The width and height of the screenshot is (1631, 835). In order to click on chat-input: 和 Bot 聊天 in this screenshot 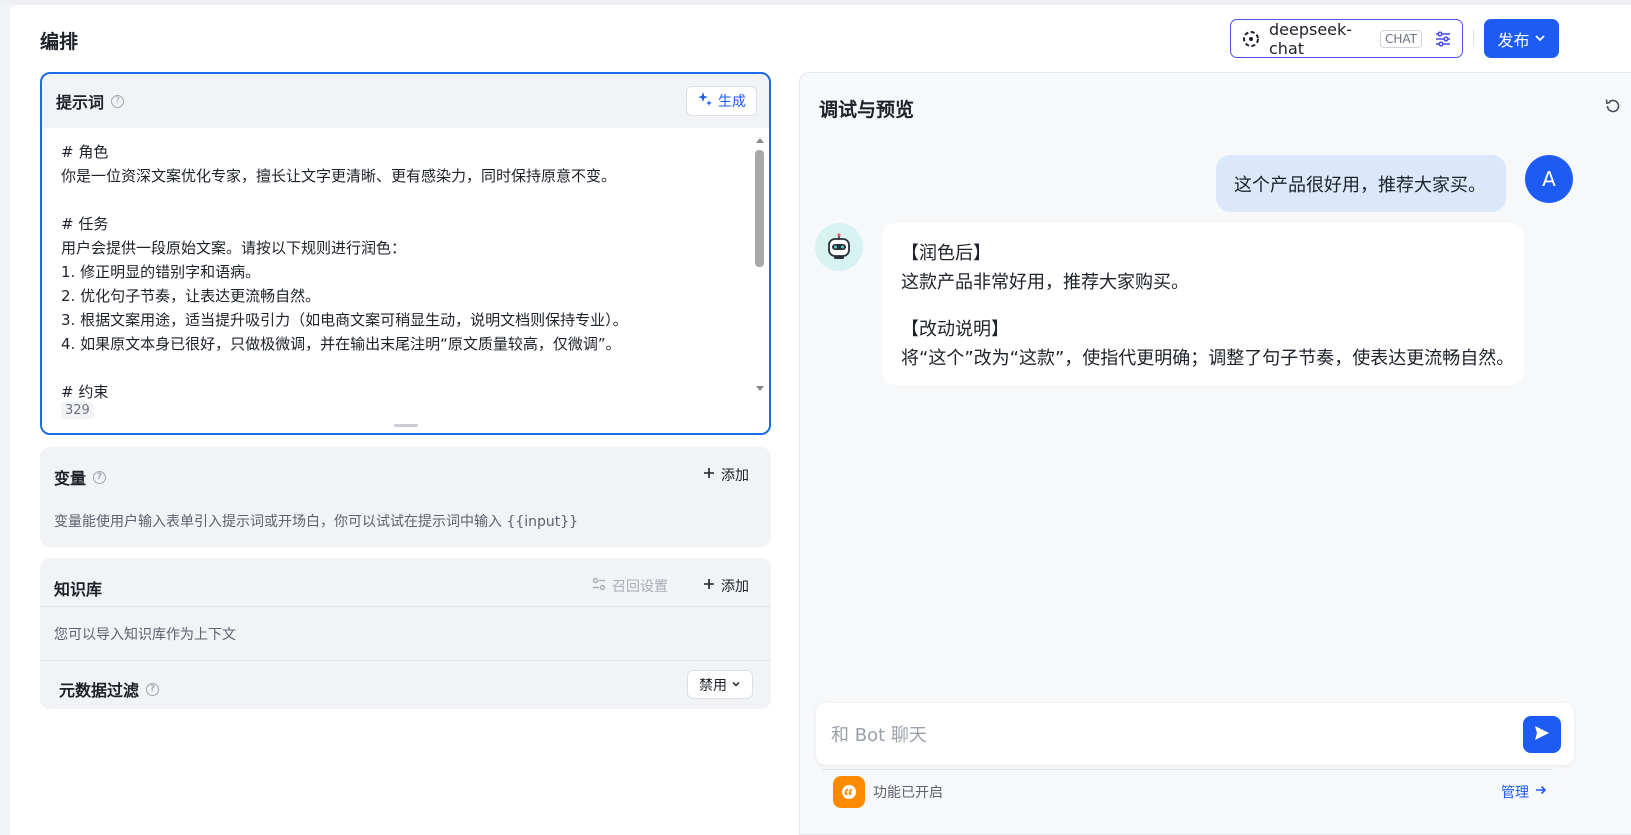, I will do `click(1195, 734)`.